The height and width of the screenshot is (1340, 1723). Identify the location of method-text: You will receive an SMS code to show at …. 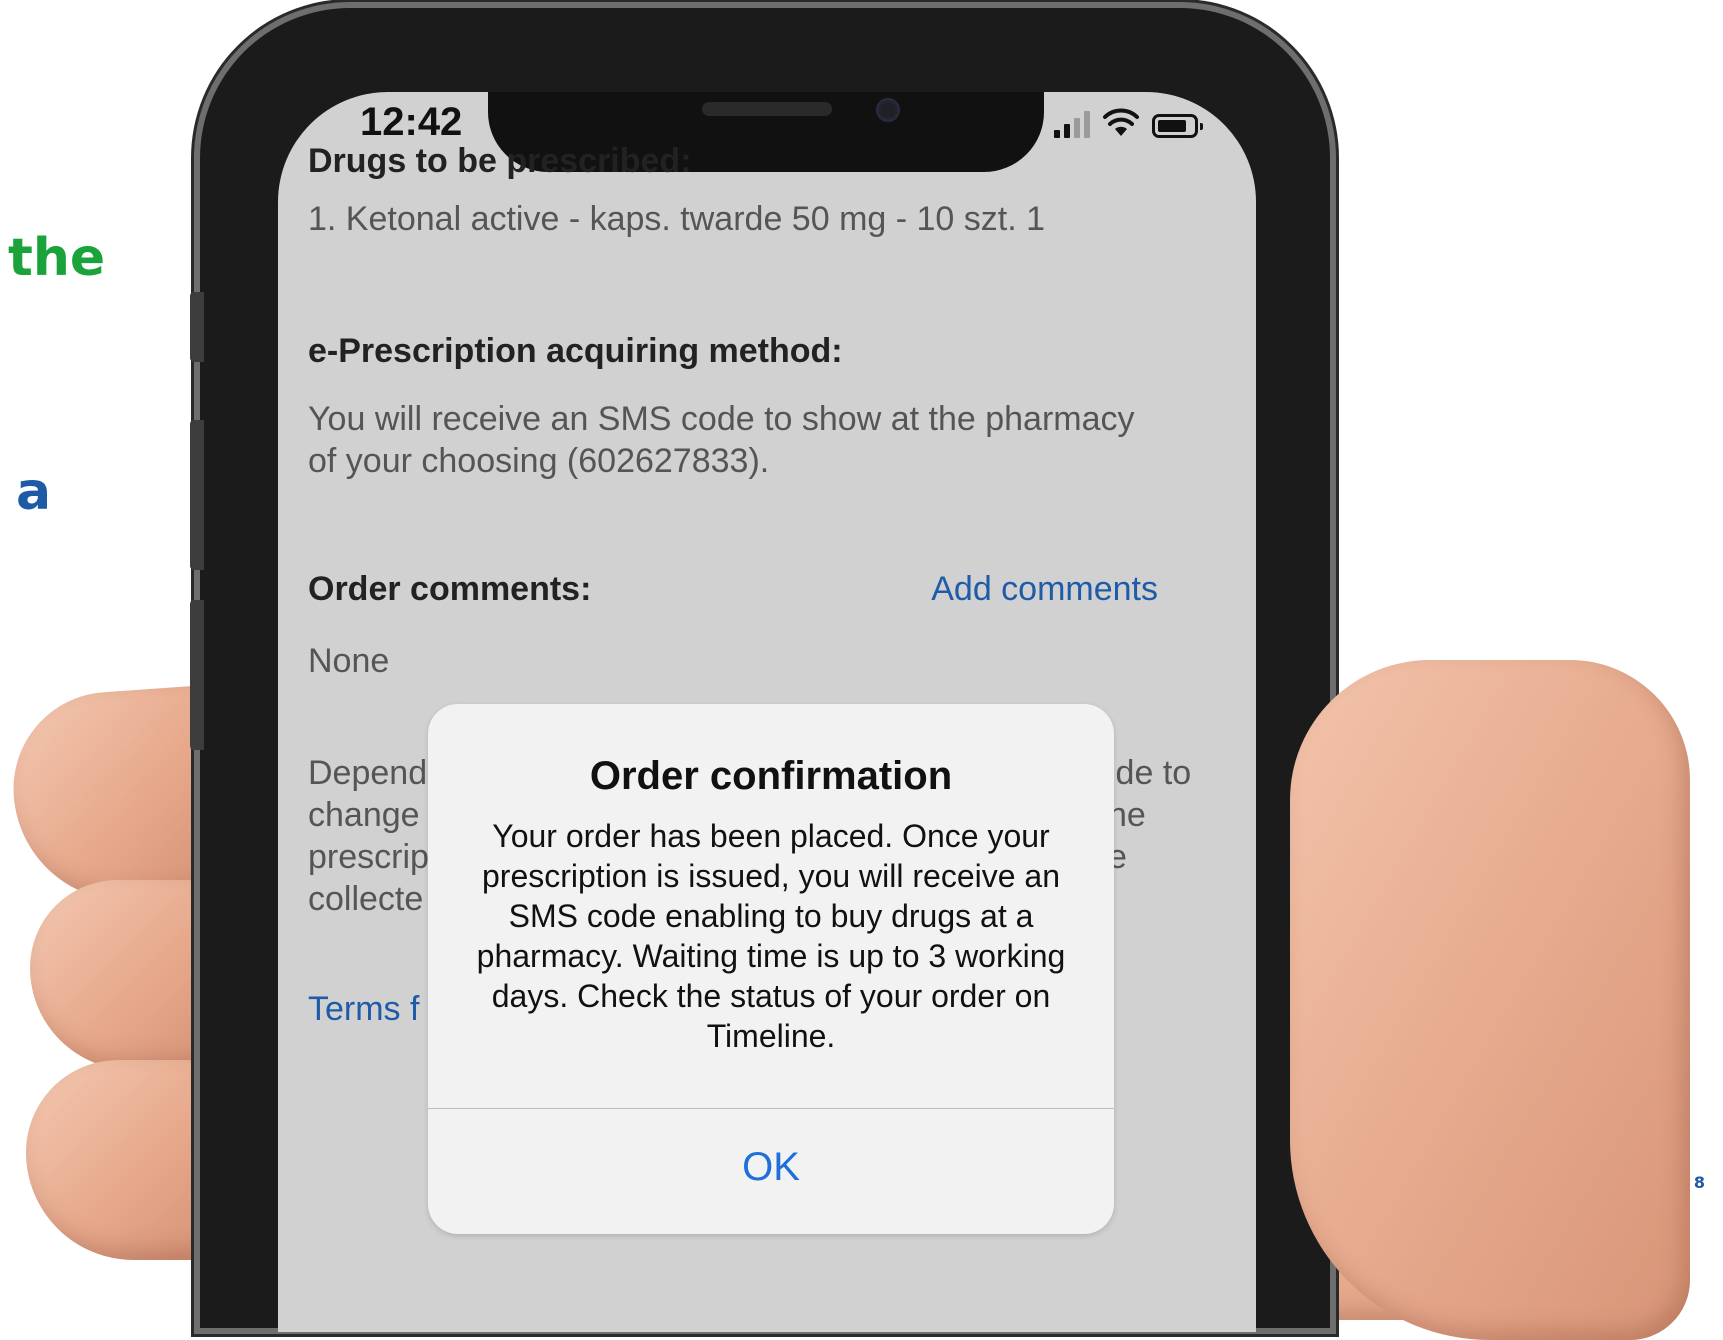
(721, 440).